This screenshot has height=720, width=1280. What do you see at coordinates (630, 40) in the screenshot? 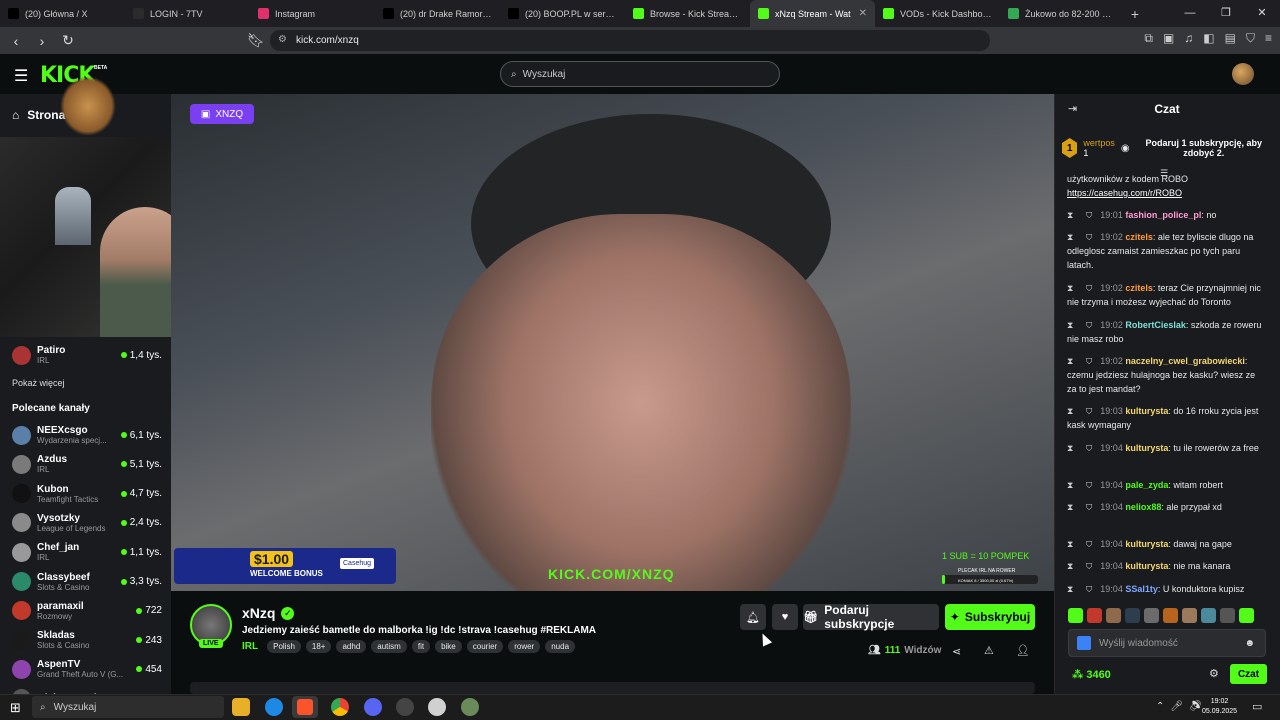
I see `url-field: ⚙ kick.com/xnzq` at bounding box center [630, 40].